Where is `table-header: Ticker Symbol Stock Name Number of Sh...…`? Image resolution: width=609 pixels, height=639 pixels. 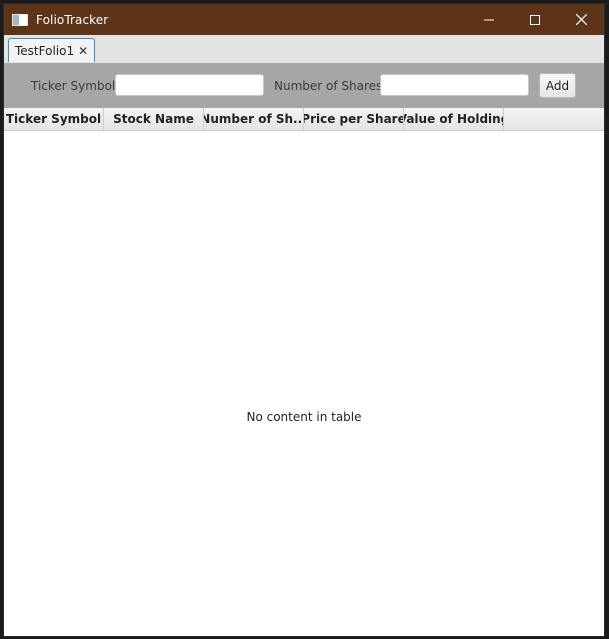 table-header: Ticker Symbol Stock Name Number of Sh...… is located at coordinates (304, 119).